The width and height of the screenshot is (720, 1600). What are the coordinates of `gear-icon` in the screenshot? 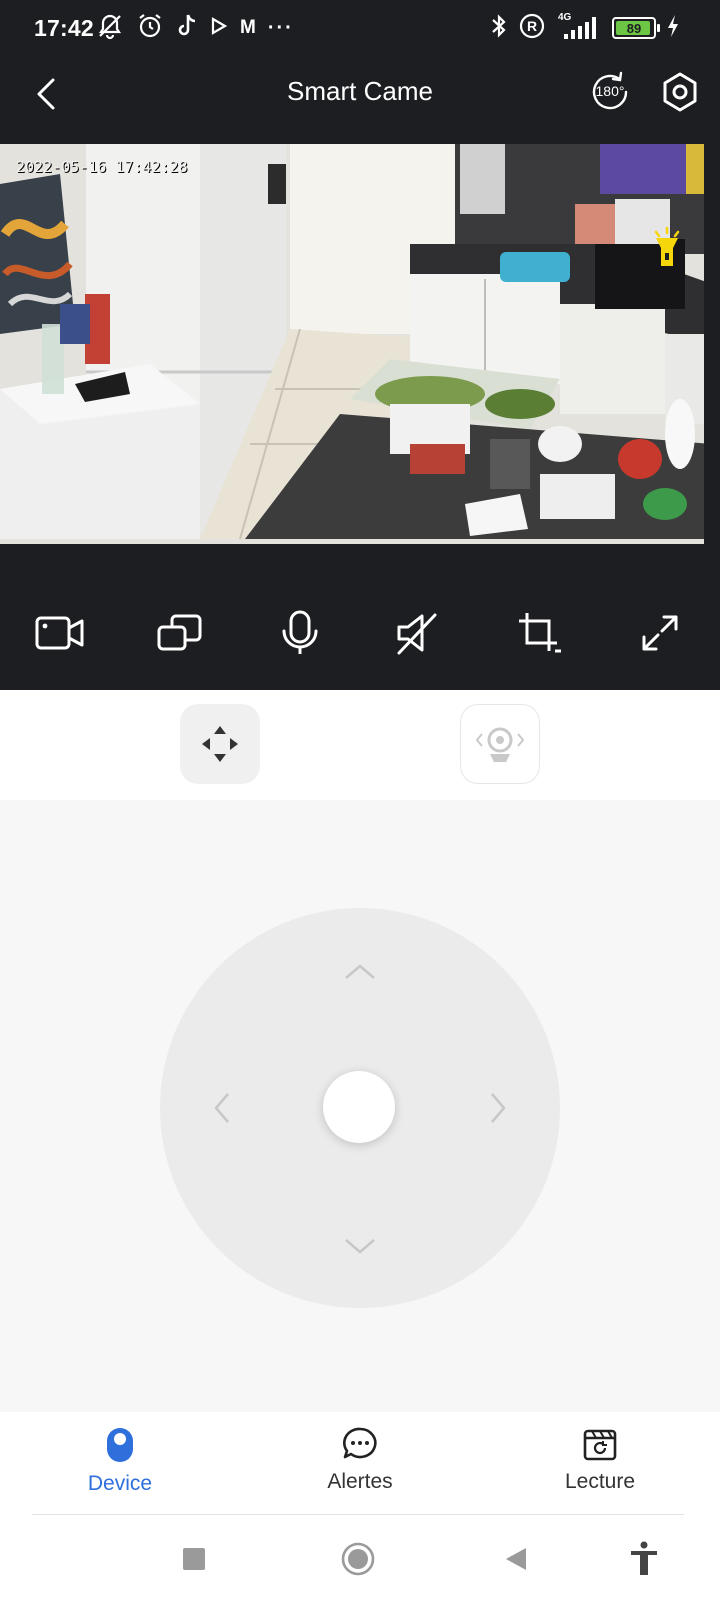 It's located at (680, 92).